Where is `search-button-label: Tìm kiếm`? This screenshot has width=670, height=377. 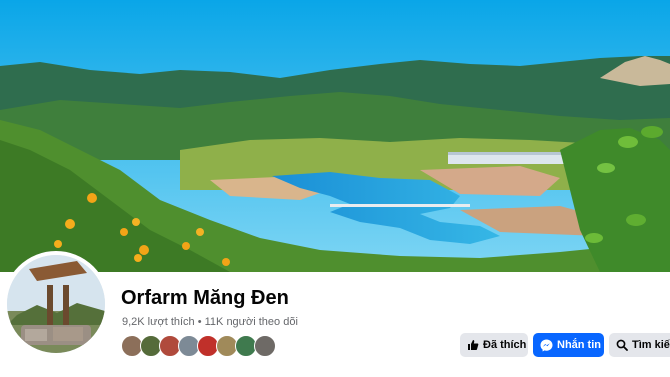 search-button-label: Tìm kiếm is located at coordinates (651, 345).